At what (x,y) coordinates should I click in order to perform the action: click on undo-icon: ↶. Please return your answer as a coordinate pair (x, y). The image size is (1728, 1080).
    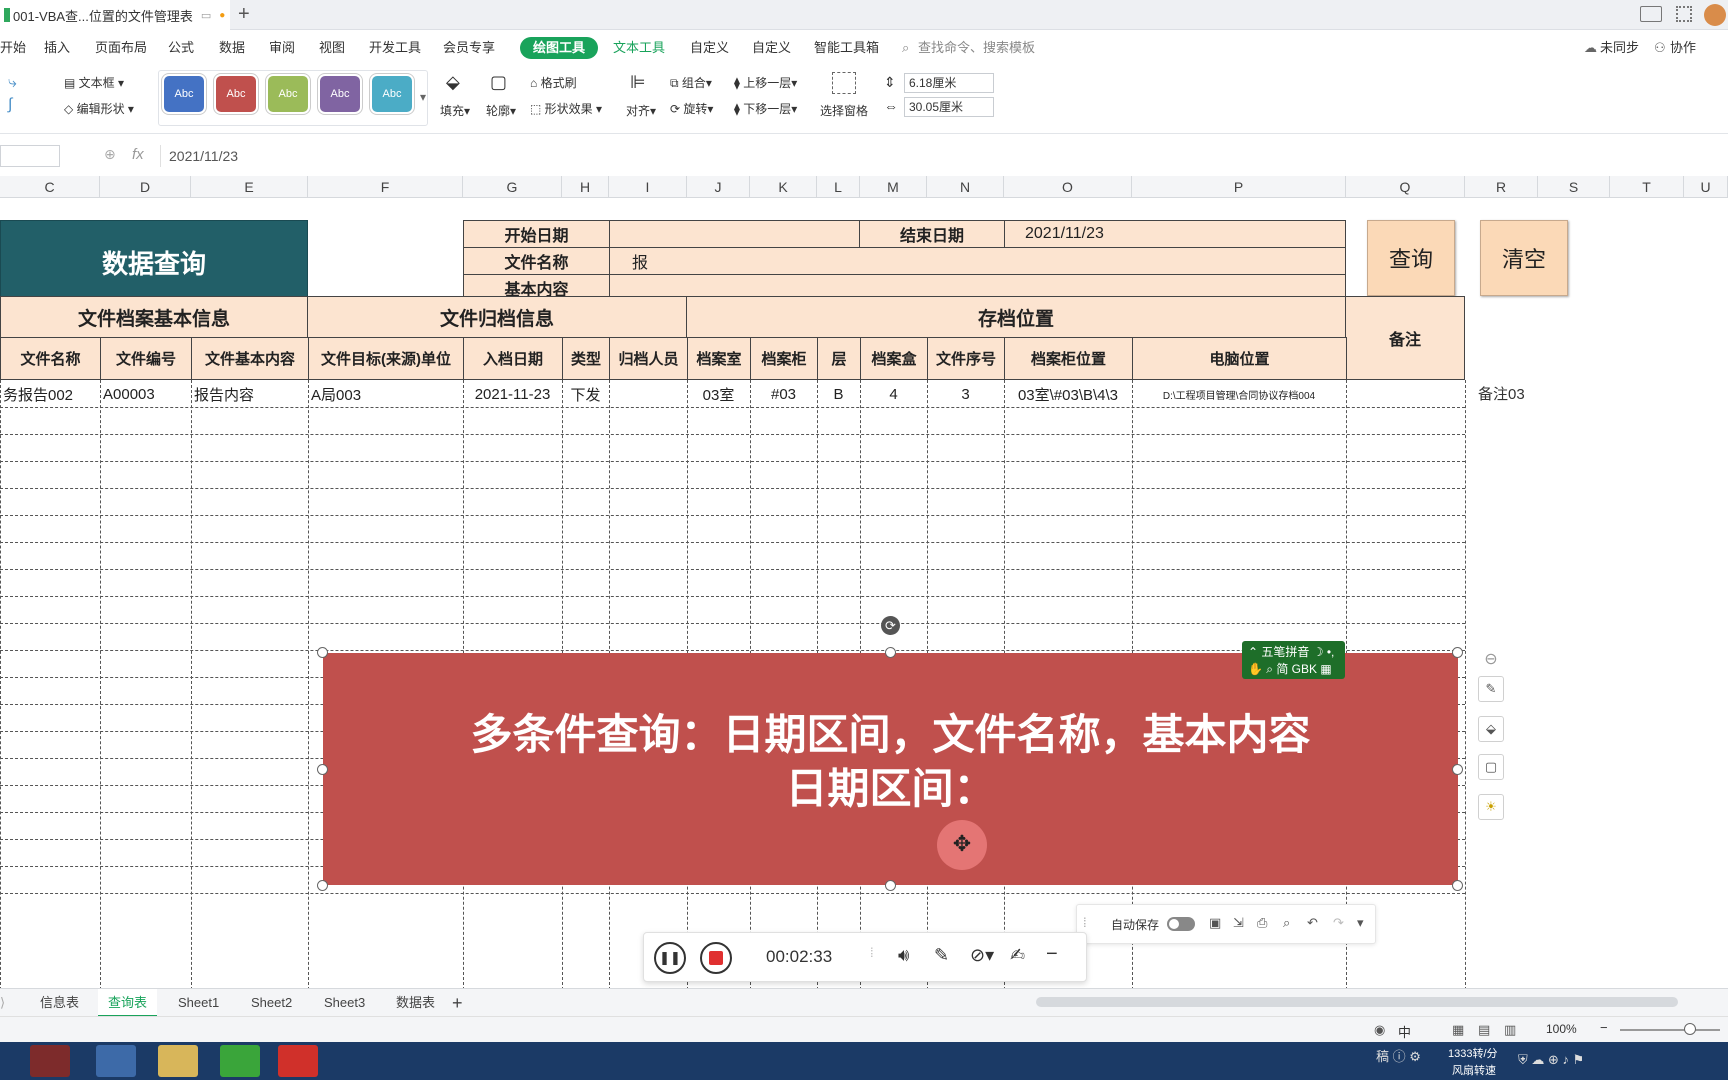
    Looking at the image, I should click on (1312, 923).